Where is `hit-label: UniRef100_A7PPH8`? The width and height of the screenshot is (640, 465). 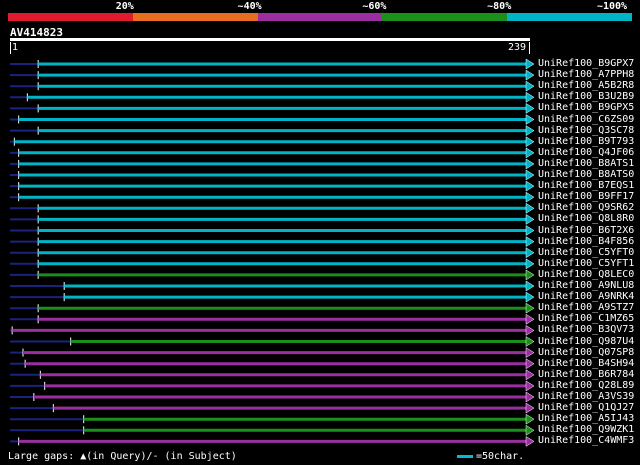 hit-label: UniRef100_A7PPH8 is located at coordinates (586, 74).